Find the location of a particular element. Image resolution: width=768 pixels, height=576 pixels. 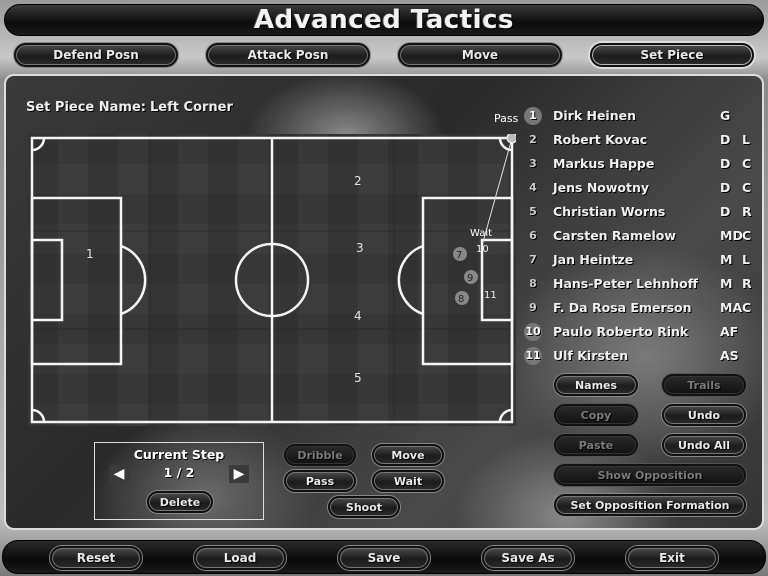

marker-10: 10 is located at coordinates (482, 249).